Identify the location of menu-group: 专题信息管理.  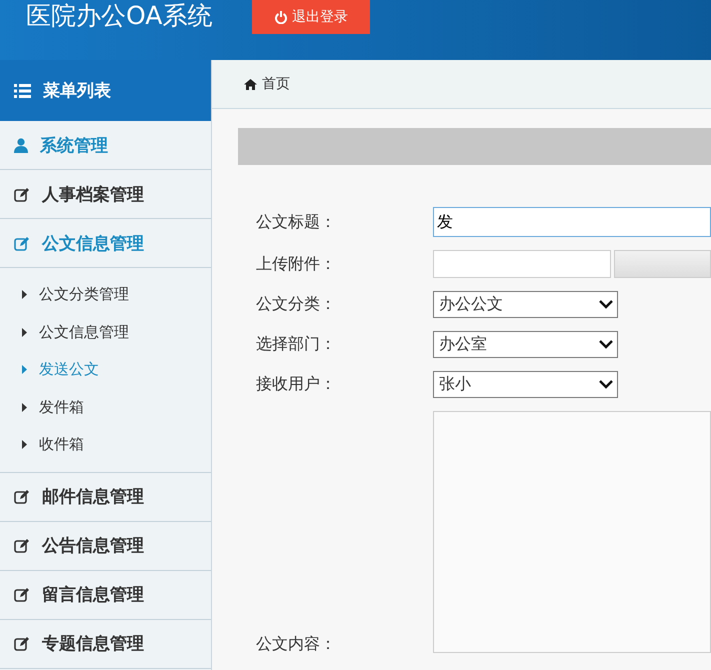
(105, 644).